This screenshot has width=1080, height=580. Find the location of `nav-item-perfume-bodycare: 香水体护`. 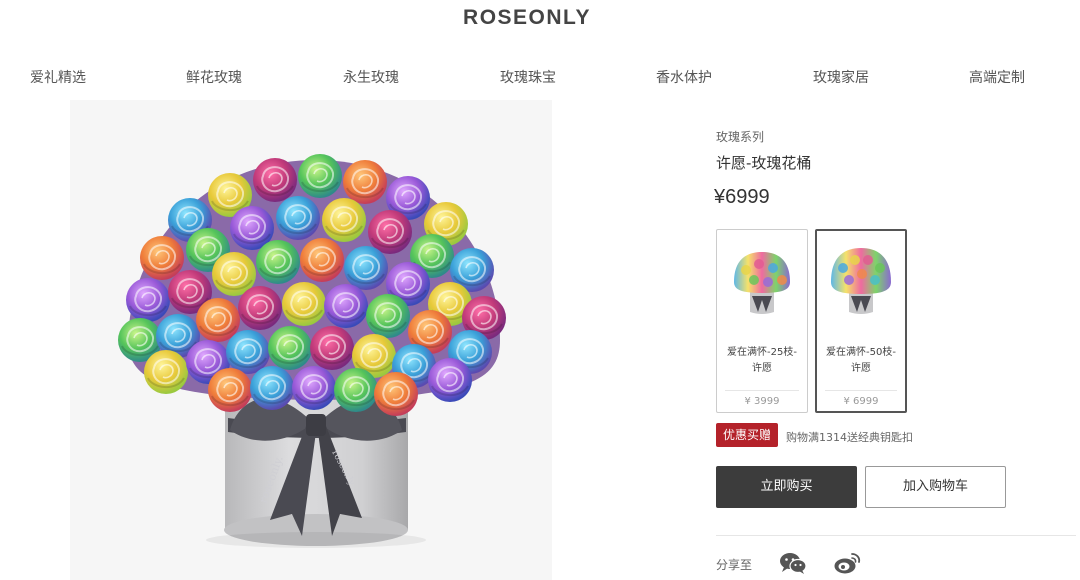

nav-item-perfume-bodycare: 香水体护 is located at coordinates (684, 77).